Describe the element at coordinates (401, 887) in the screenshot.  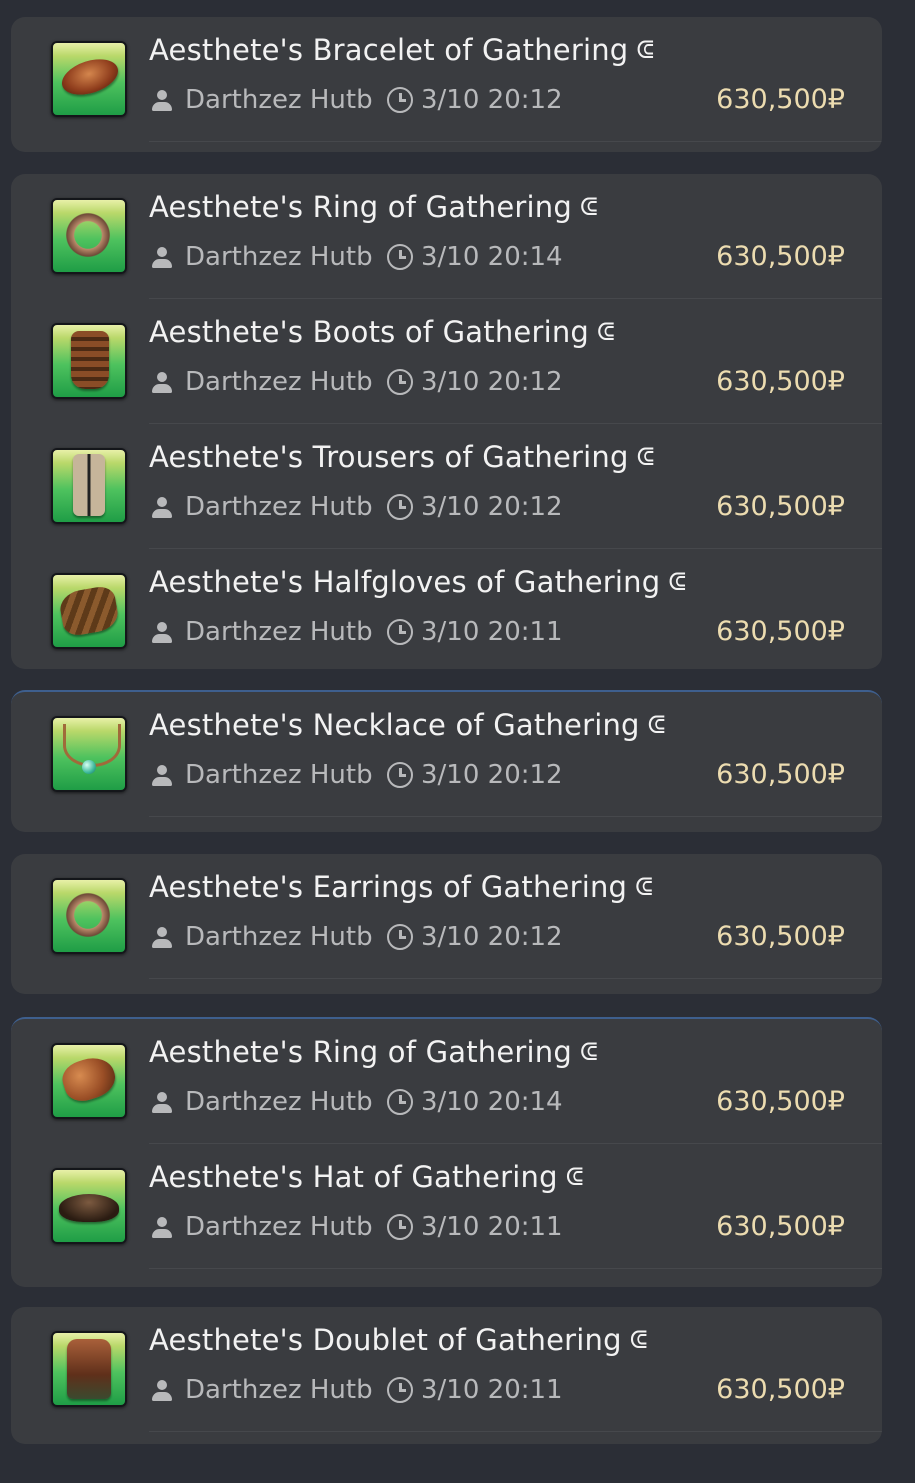
I see `item-name: Aesthete's Earrings of Gathering ᕳ` at that location.